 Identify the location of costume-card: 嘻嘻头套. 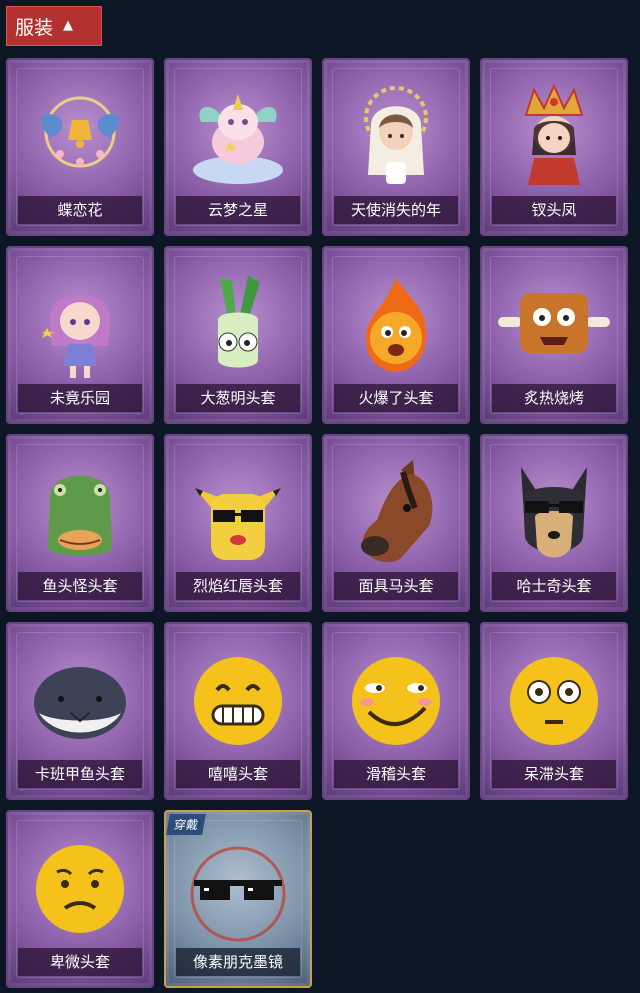
(238, 711).